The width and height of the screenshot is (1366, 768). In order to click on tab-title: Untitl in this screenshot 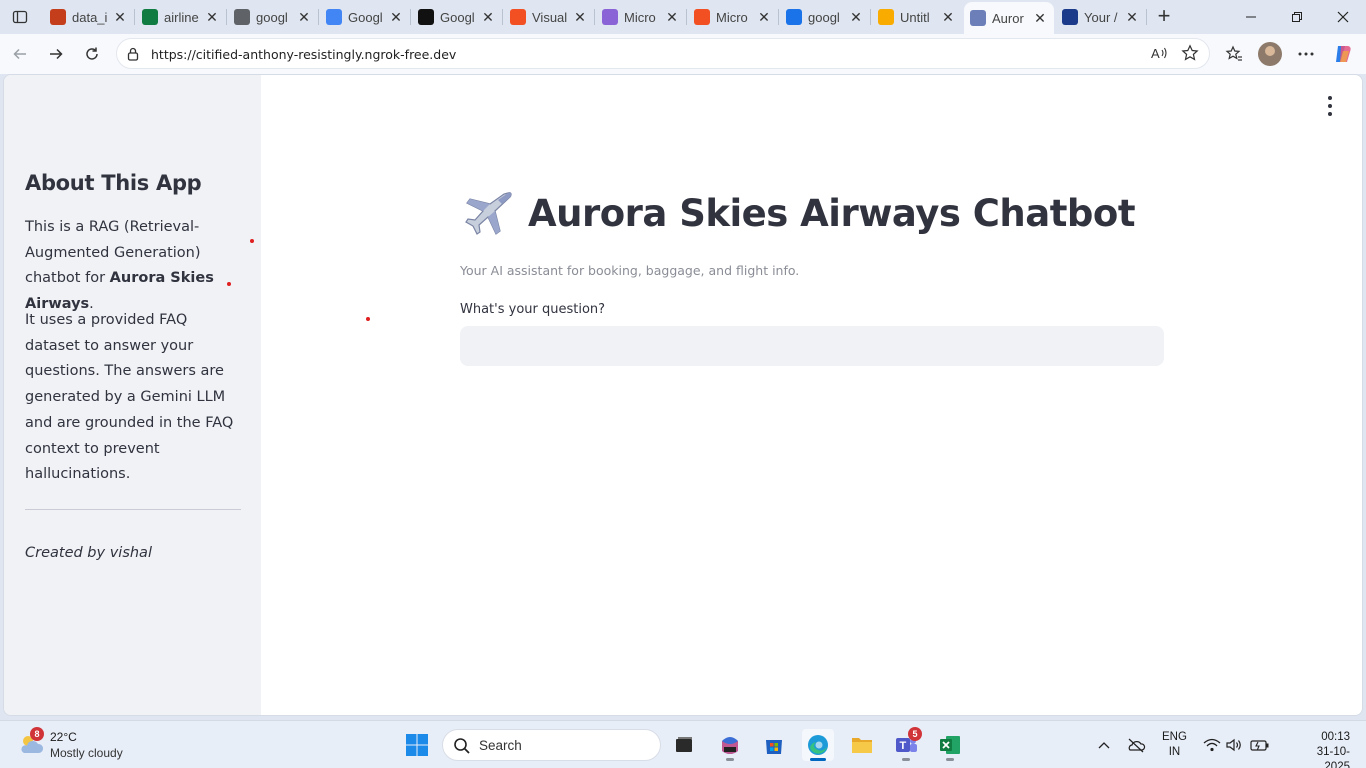, I will do `click(915, 17)`.